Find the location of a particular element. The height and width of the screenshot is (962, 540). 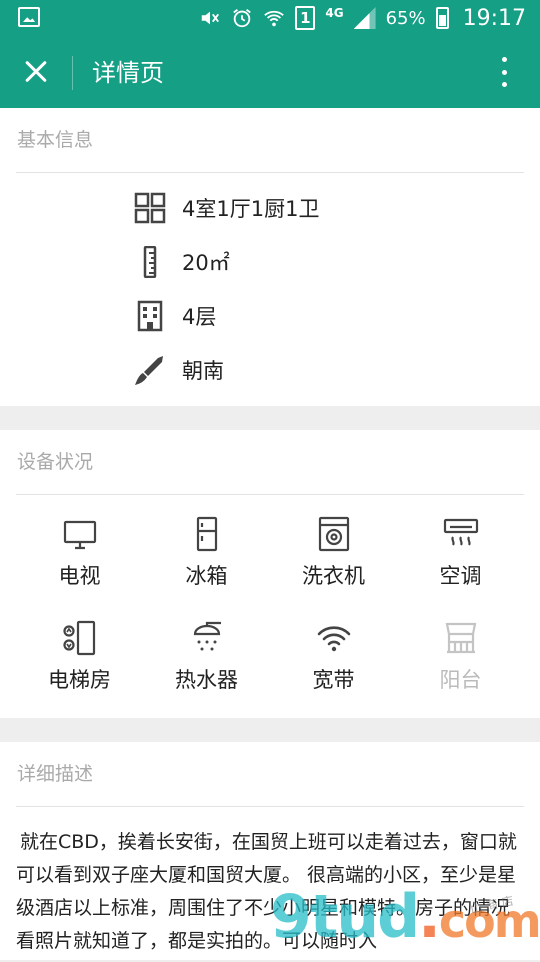

section-title: 基本信息 is located at coordinates (55, 140).